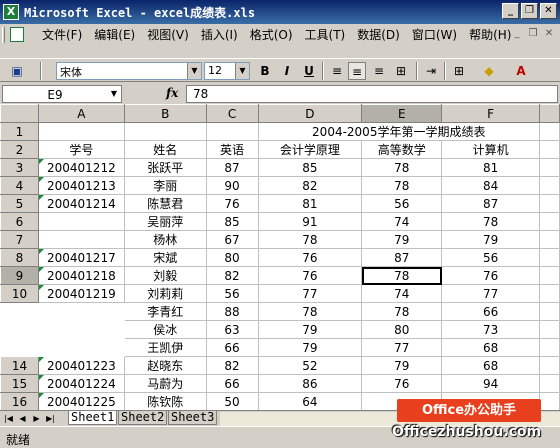 This screenshot has width=560, height=448. Describe the element at coordinates (165, 257) in the screenshot. I see `table-cell: 宋斌` at that location.